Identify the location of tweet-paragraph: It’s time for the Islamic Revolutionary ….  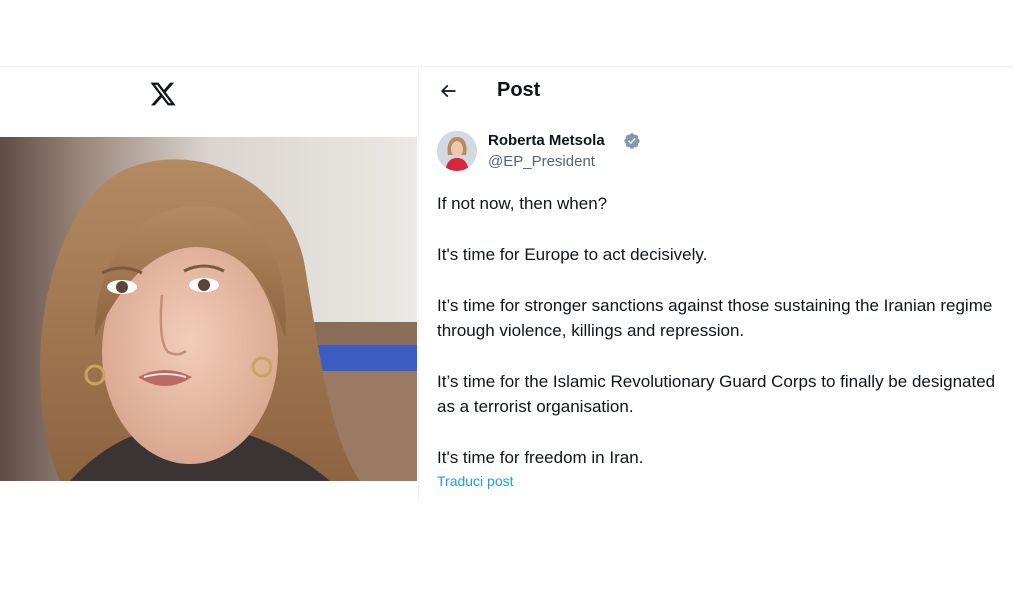
(716, 394).